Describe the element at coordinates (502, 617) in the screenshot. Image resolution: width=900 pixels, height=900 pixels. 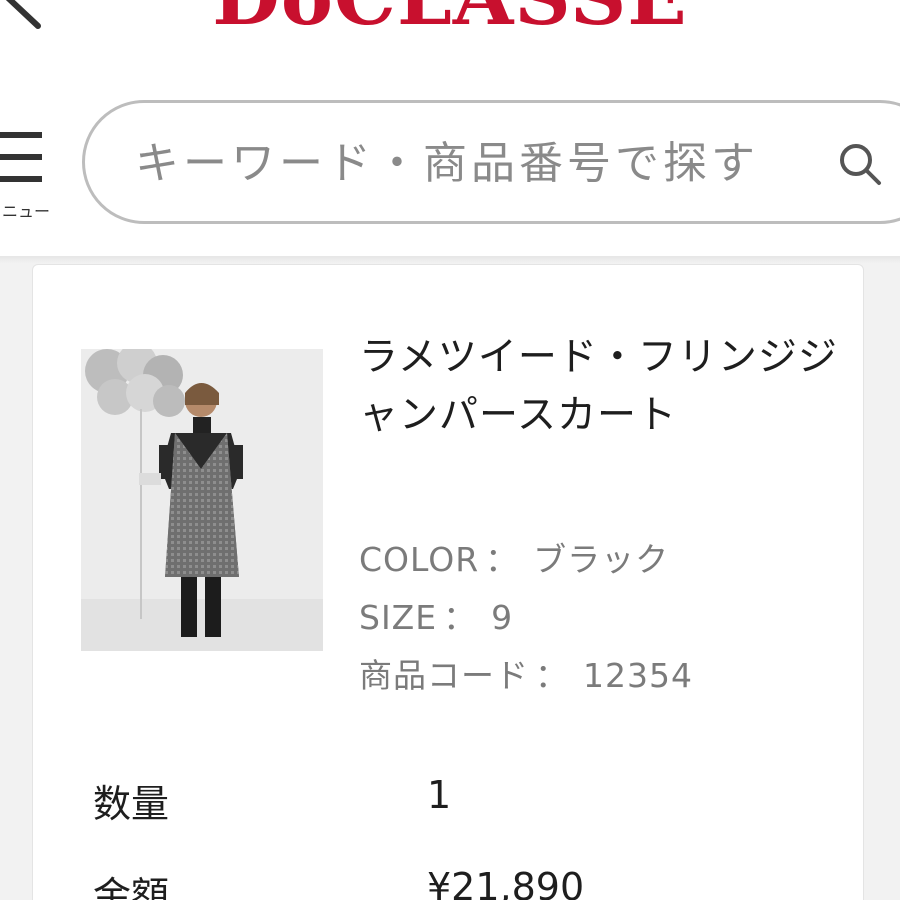
I see `size-value: 9` at that location.